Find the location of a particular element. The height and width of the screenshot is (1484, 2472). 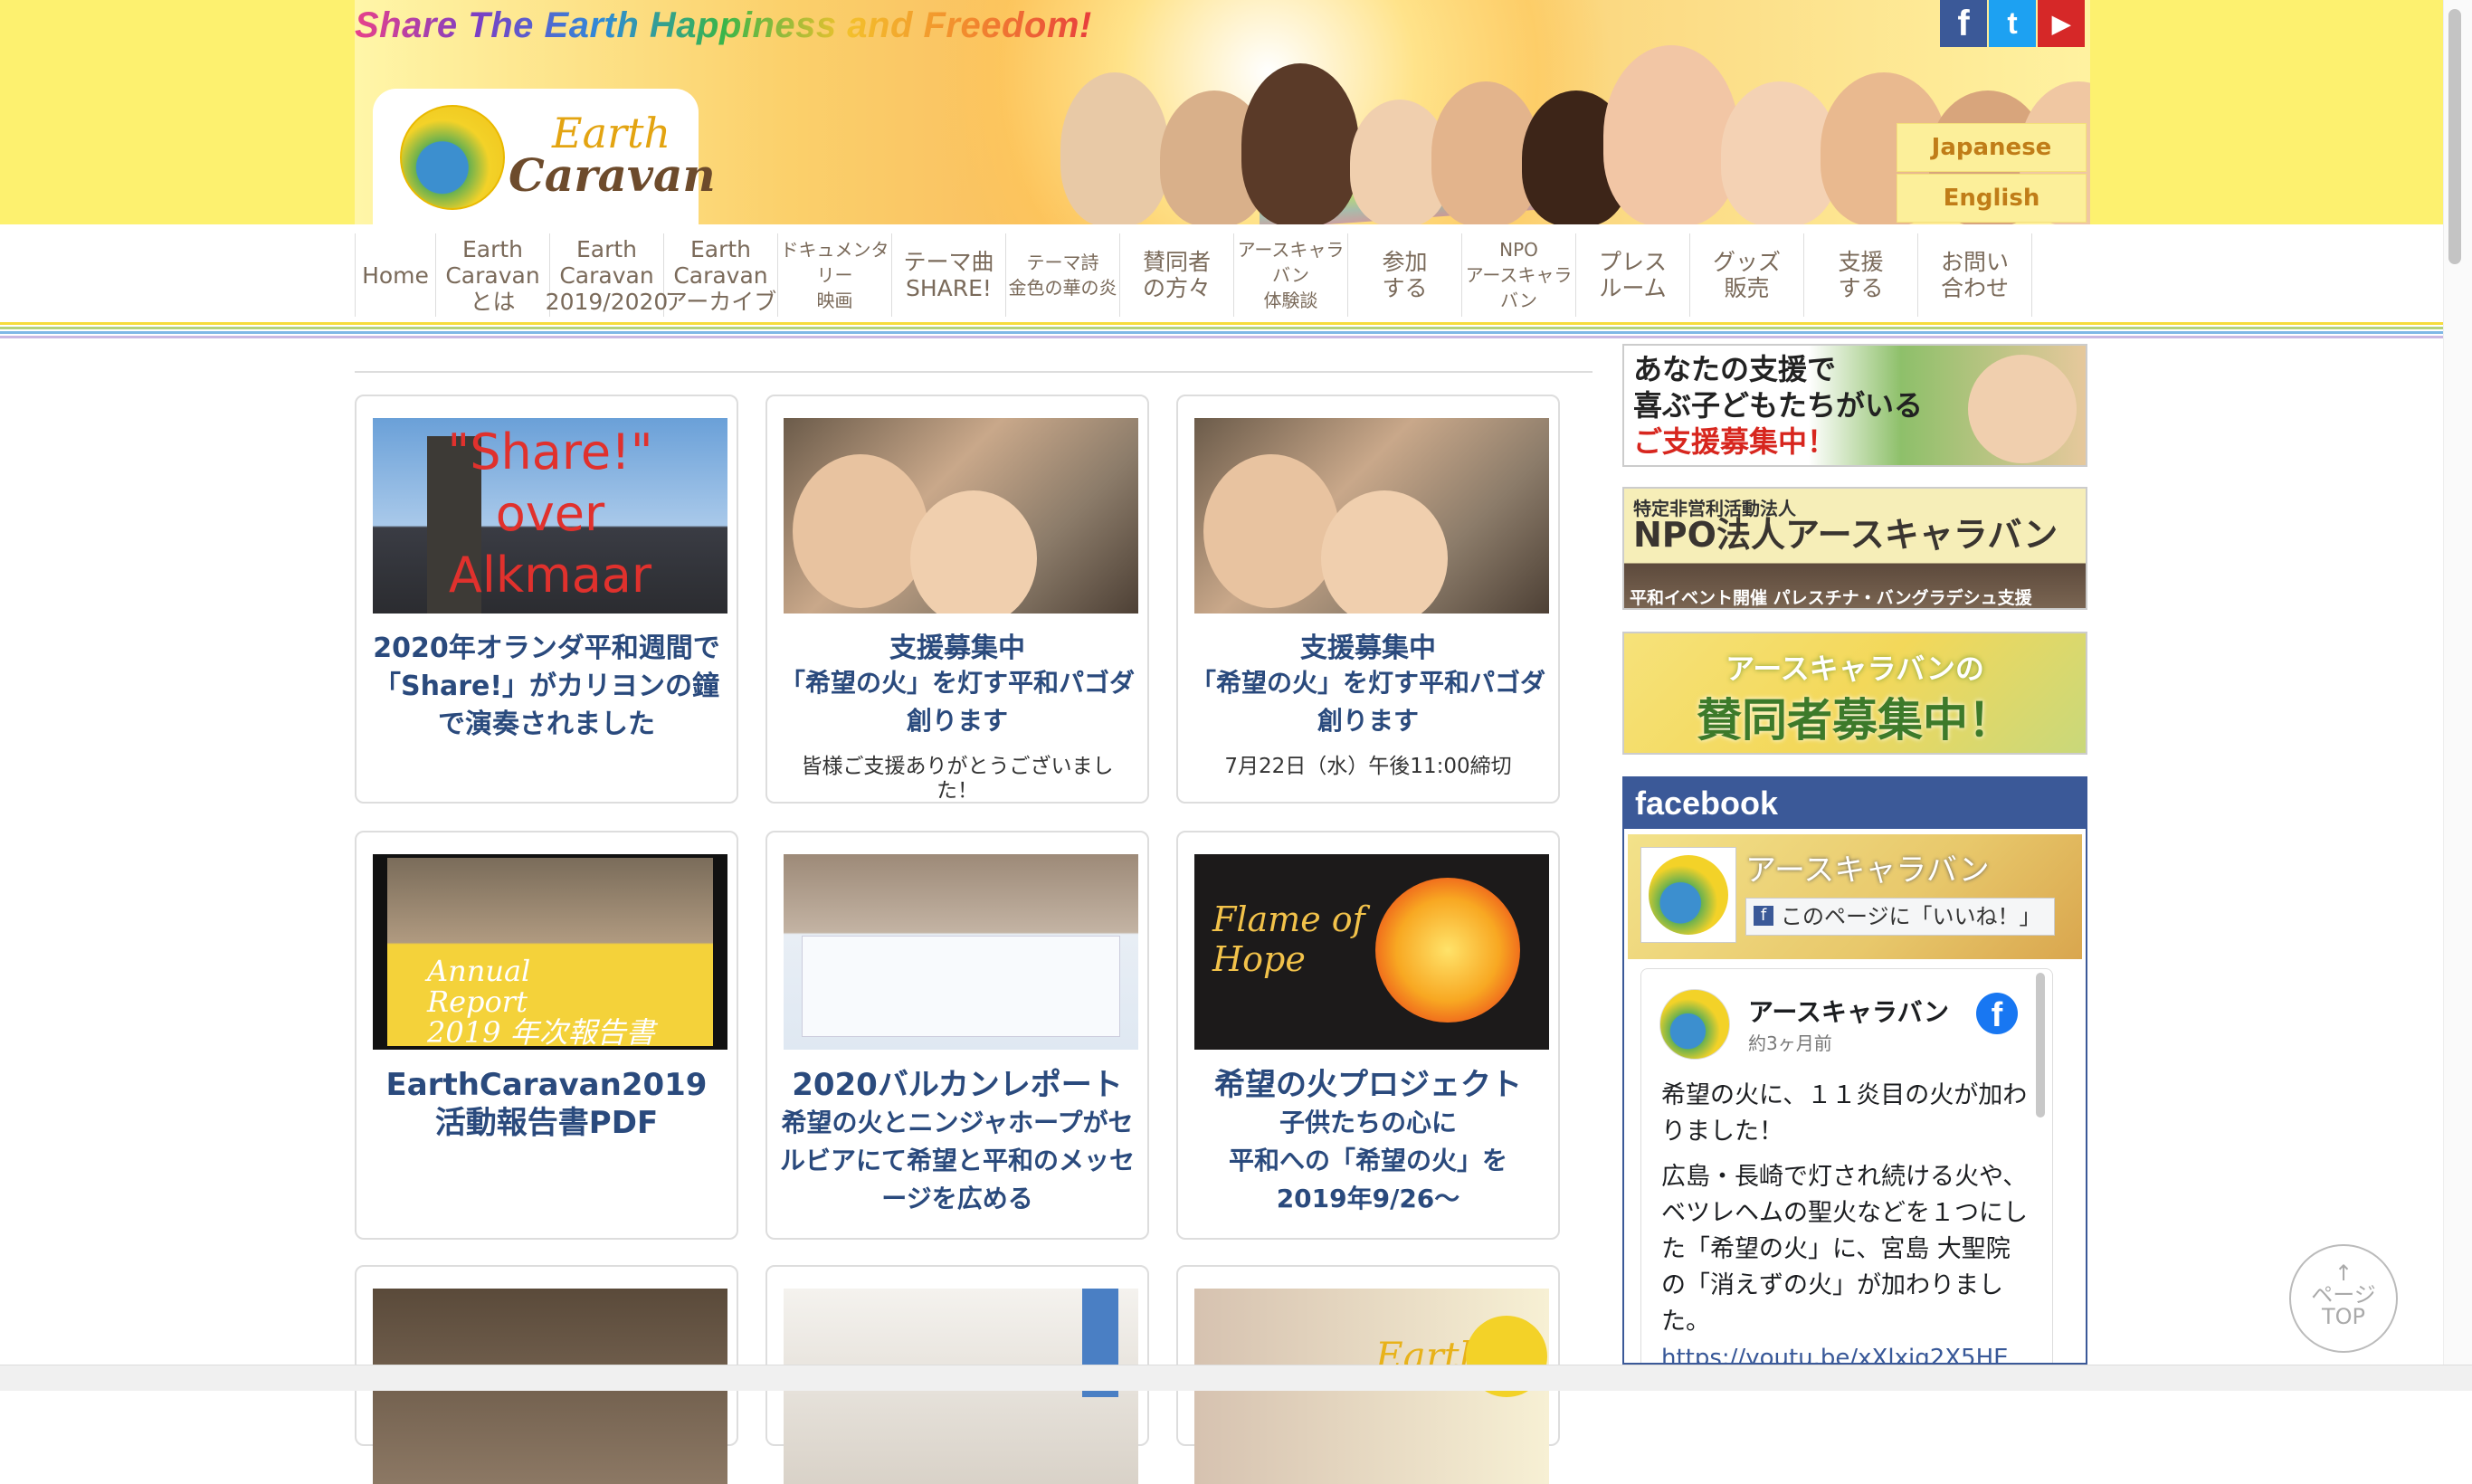

language-english-button: English is located at coordinates (1992, 198).